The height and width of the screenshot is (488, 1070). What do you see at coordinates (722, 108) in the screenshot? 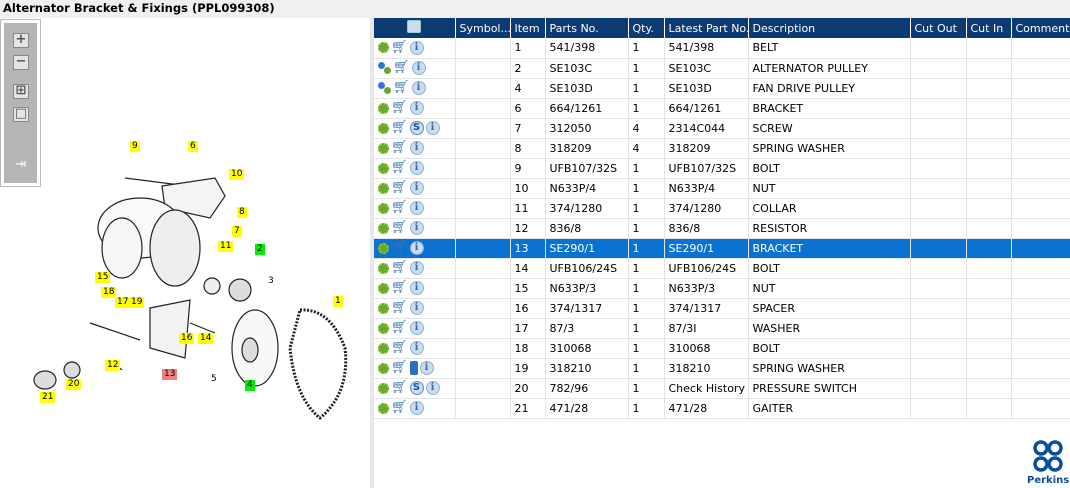
I see `table-row: 🛒︎ i 6 664/1261 1 664/1261 BRACKET` at bounding box center [722, 108].